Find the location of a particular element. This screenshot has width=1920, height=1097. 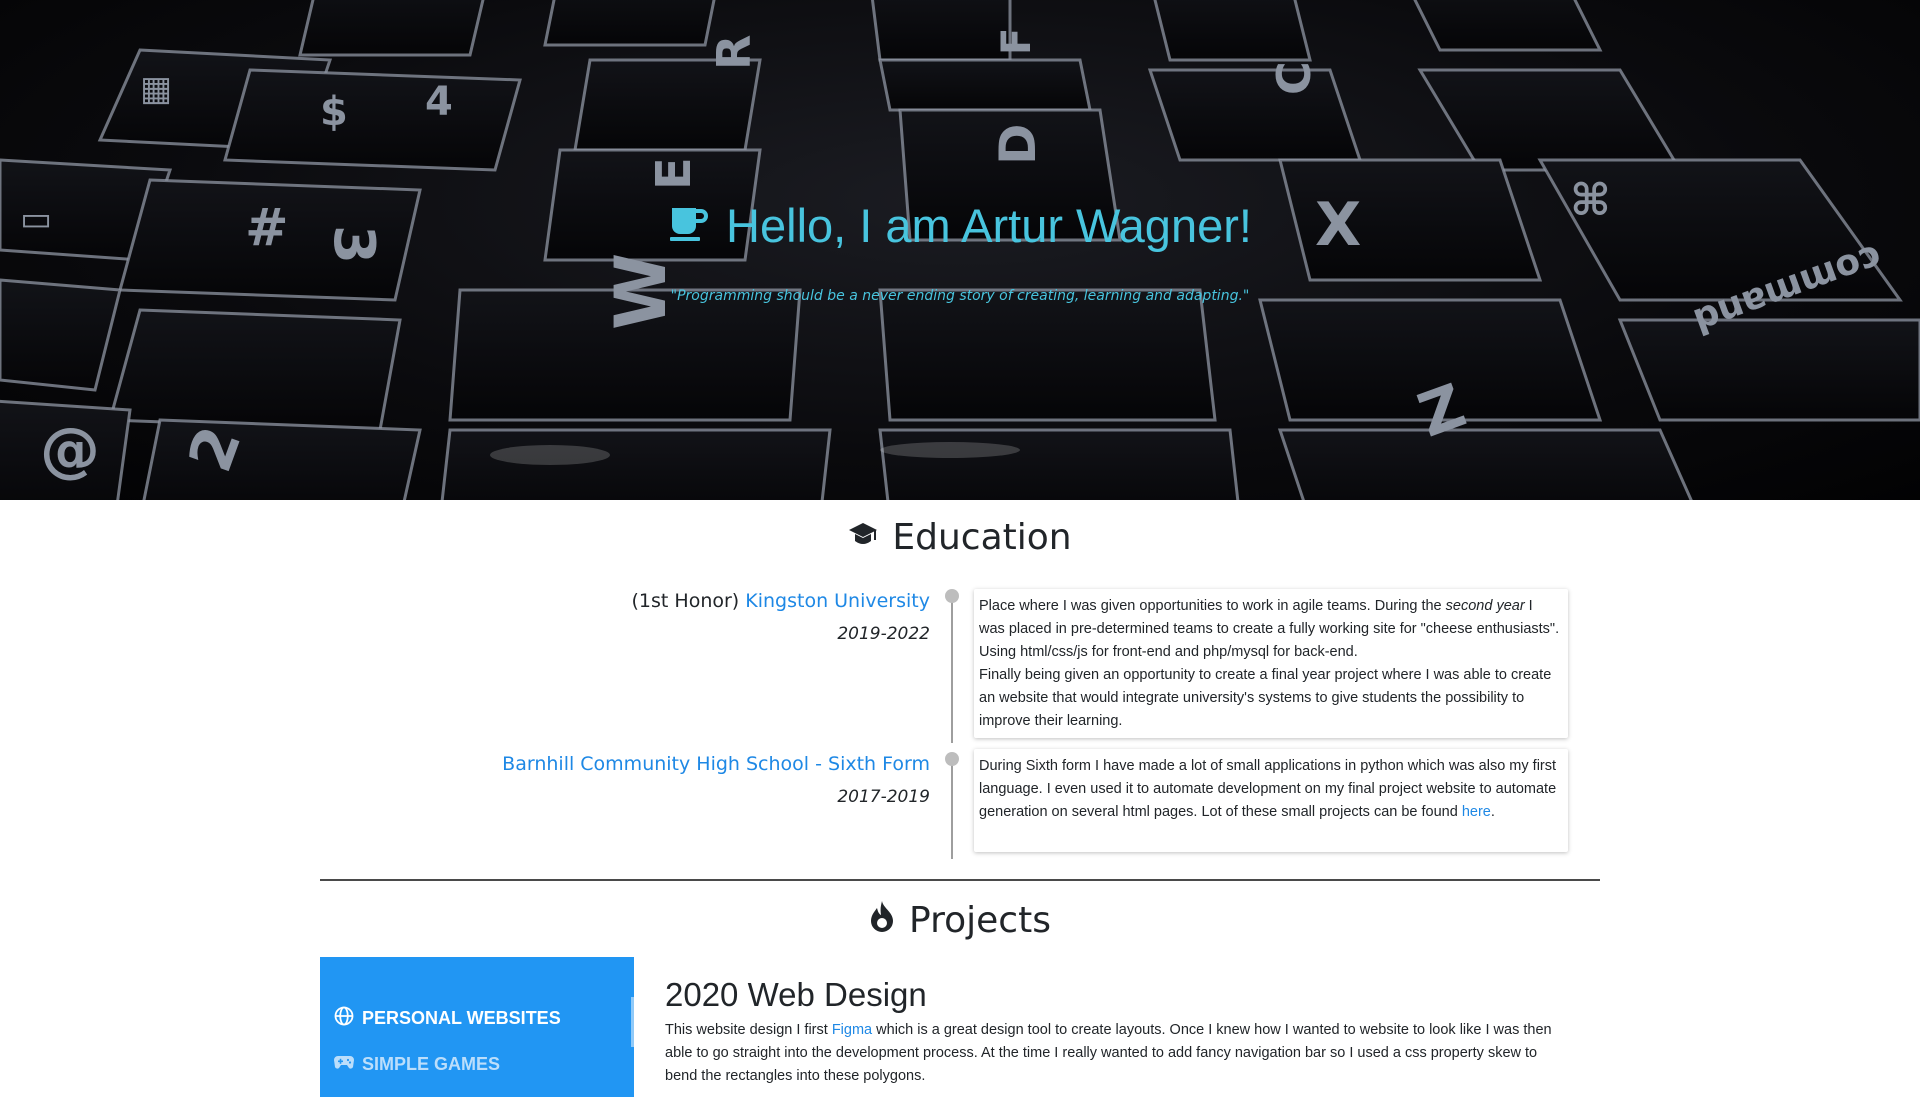

education-title: Education is located at coordinates (982, 537).